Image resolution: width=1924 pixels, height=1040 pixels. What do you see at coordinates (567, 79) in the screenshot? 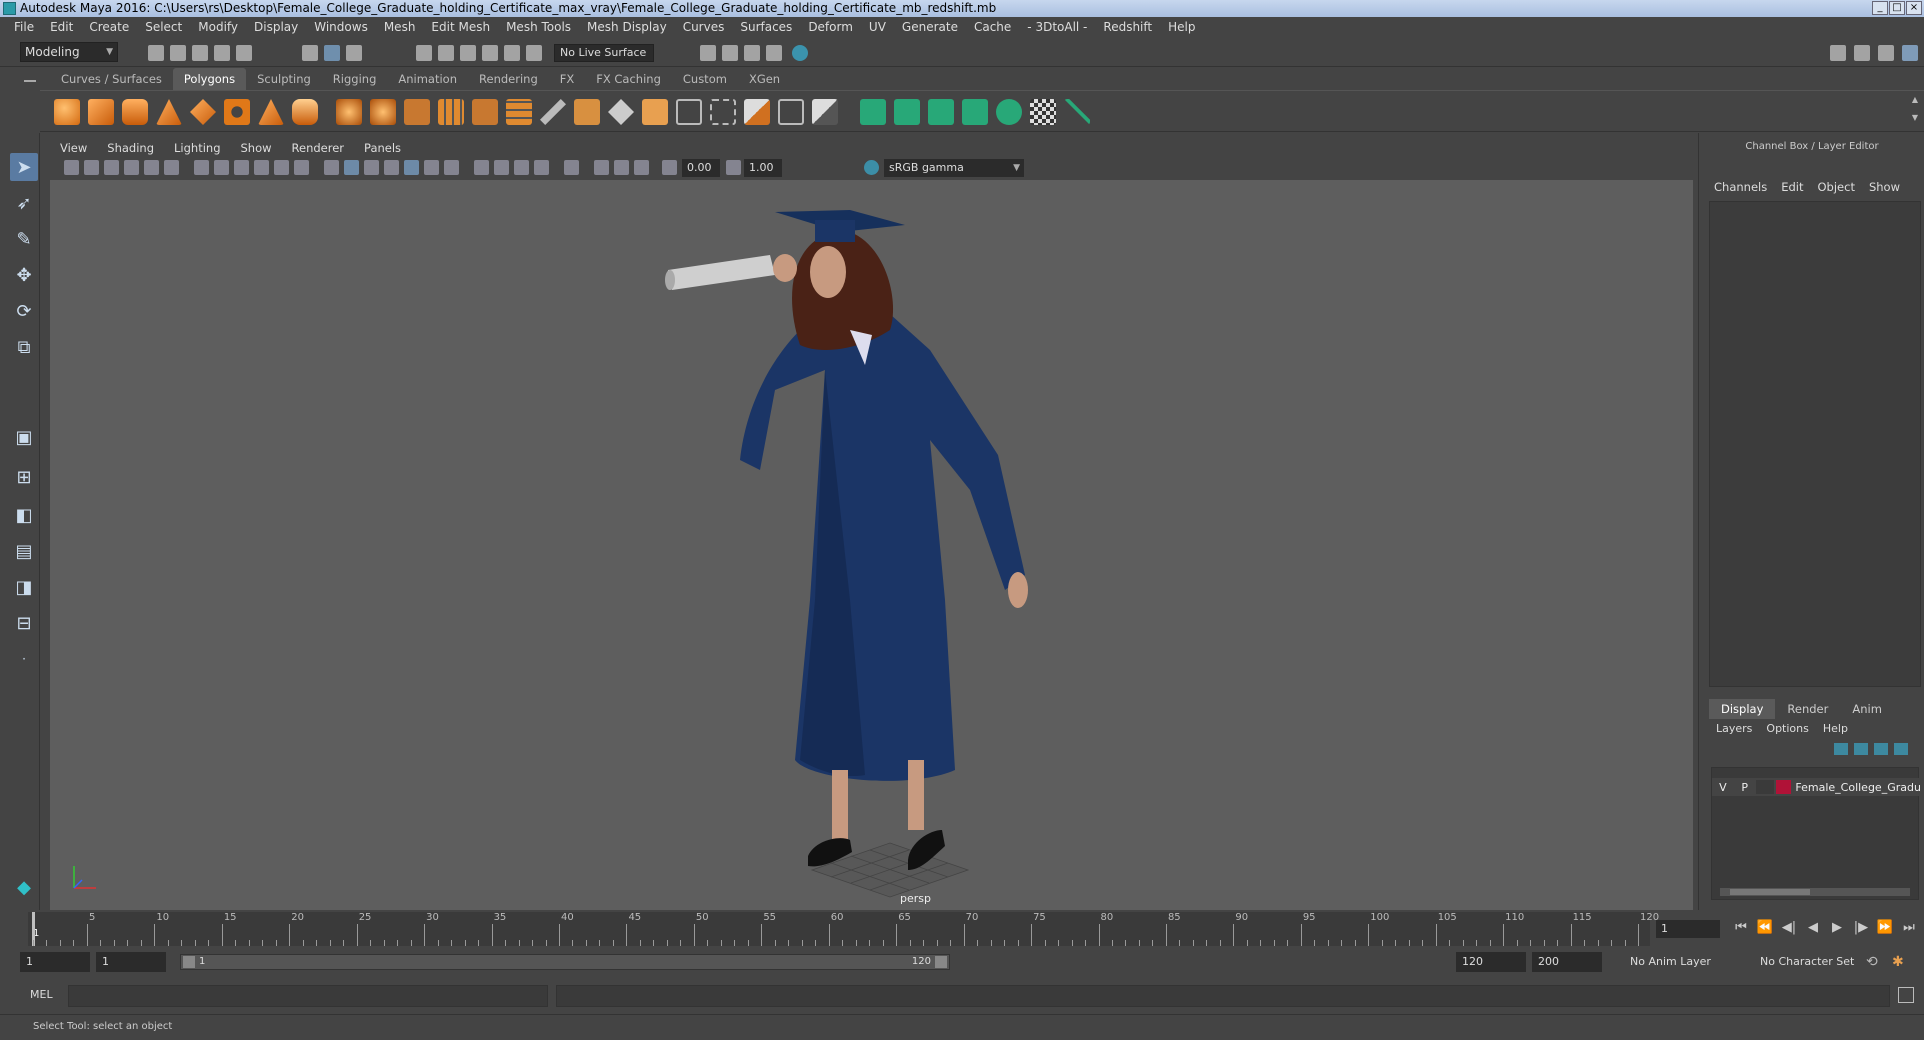
I see `shelf-tab-fx: FX` at bounding box center [567, 79].